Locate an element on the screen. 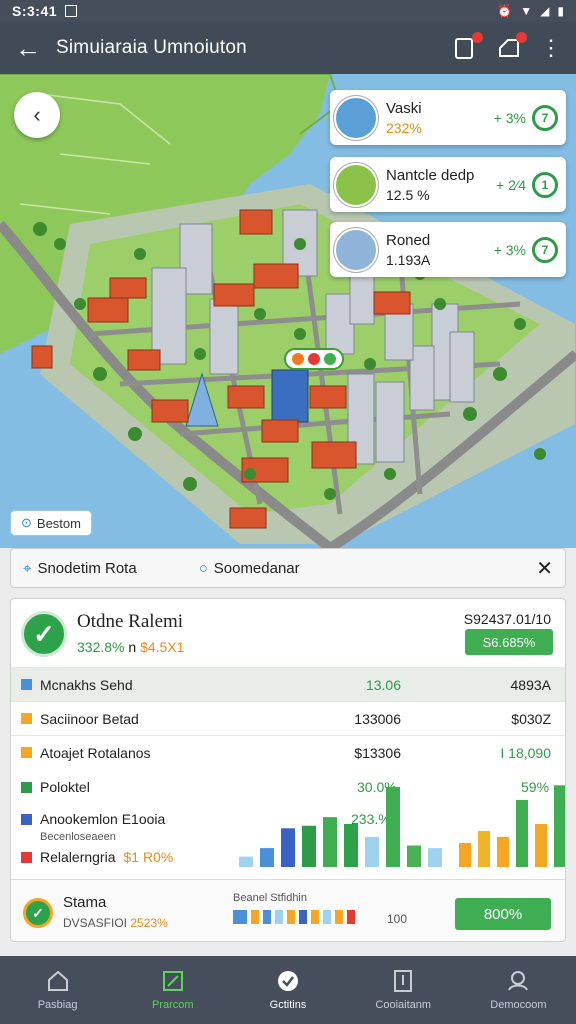  table-row: Mcnakhs Sehd 13.06 4893A is located at coordinates (288, 684).